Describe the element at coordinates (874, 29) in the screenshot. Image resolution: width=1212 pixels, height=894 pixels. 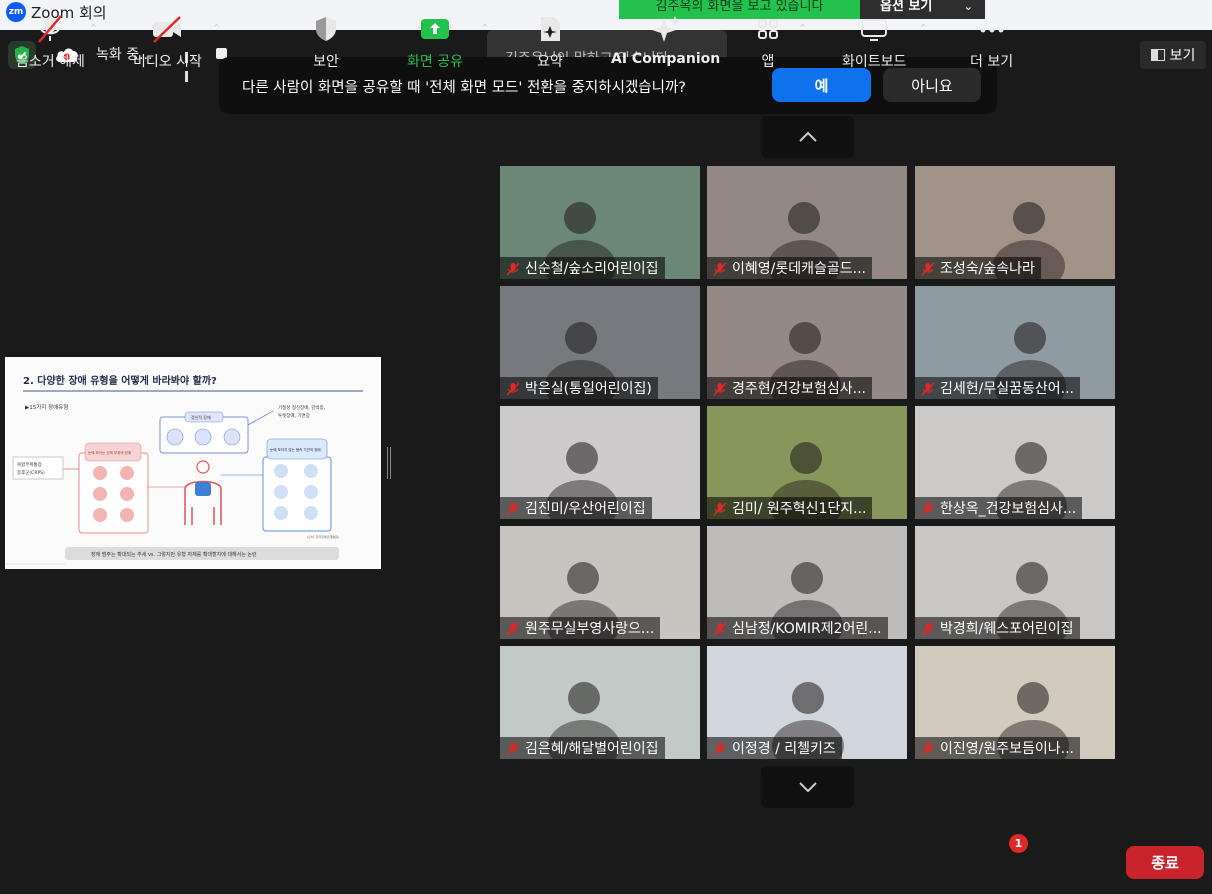
I see `whiteboard-icon` at that location.